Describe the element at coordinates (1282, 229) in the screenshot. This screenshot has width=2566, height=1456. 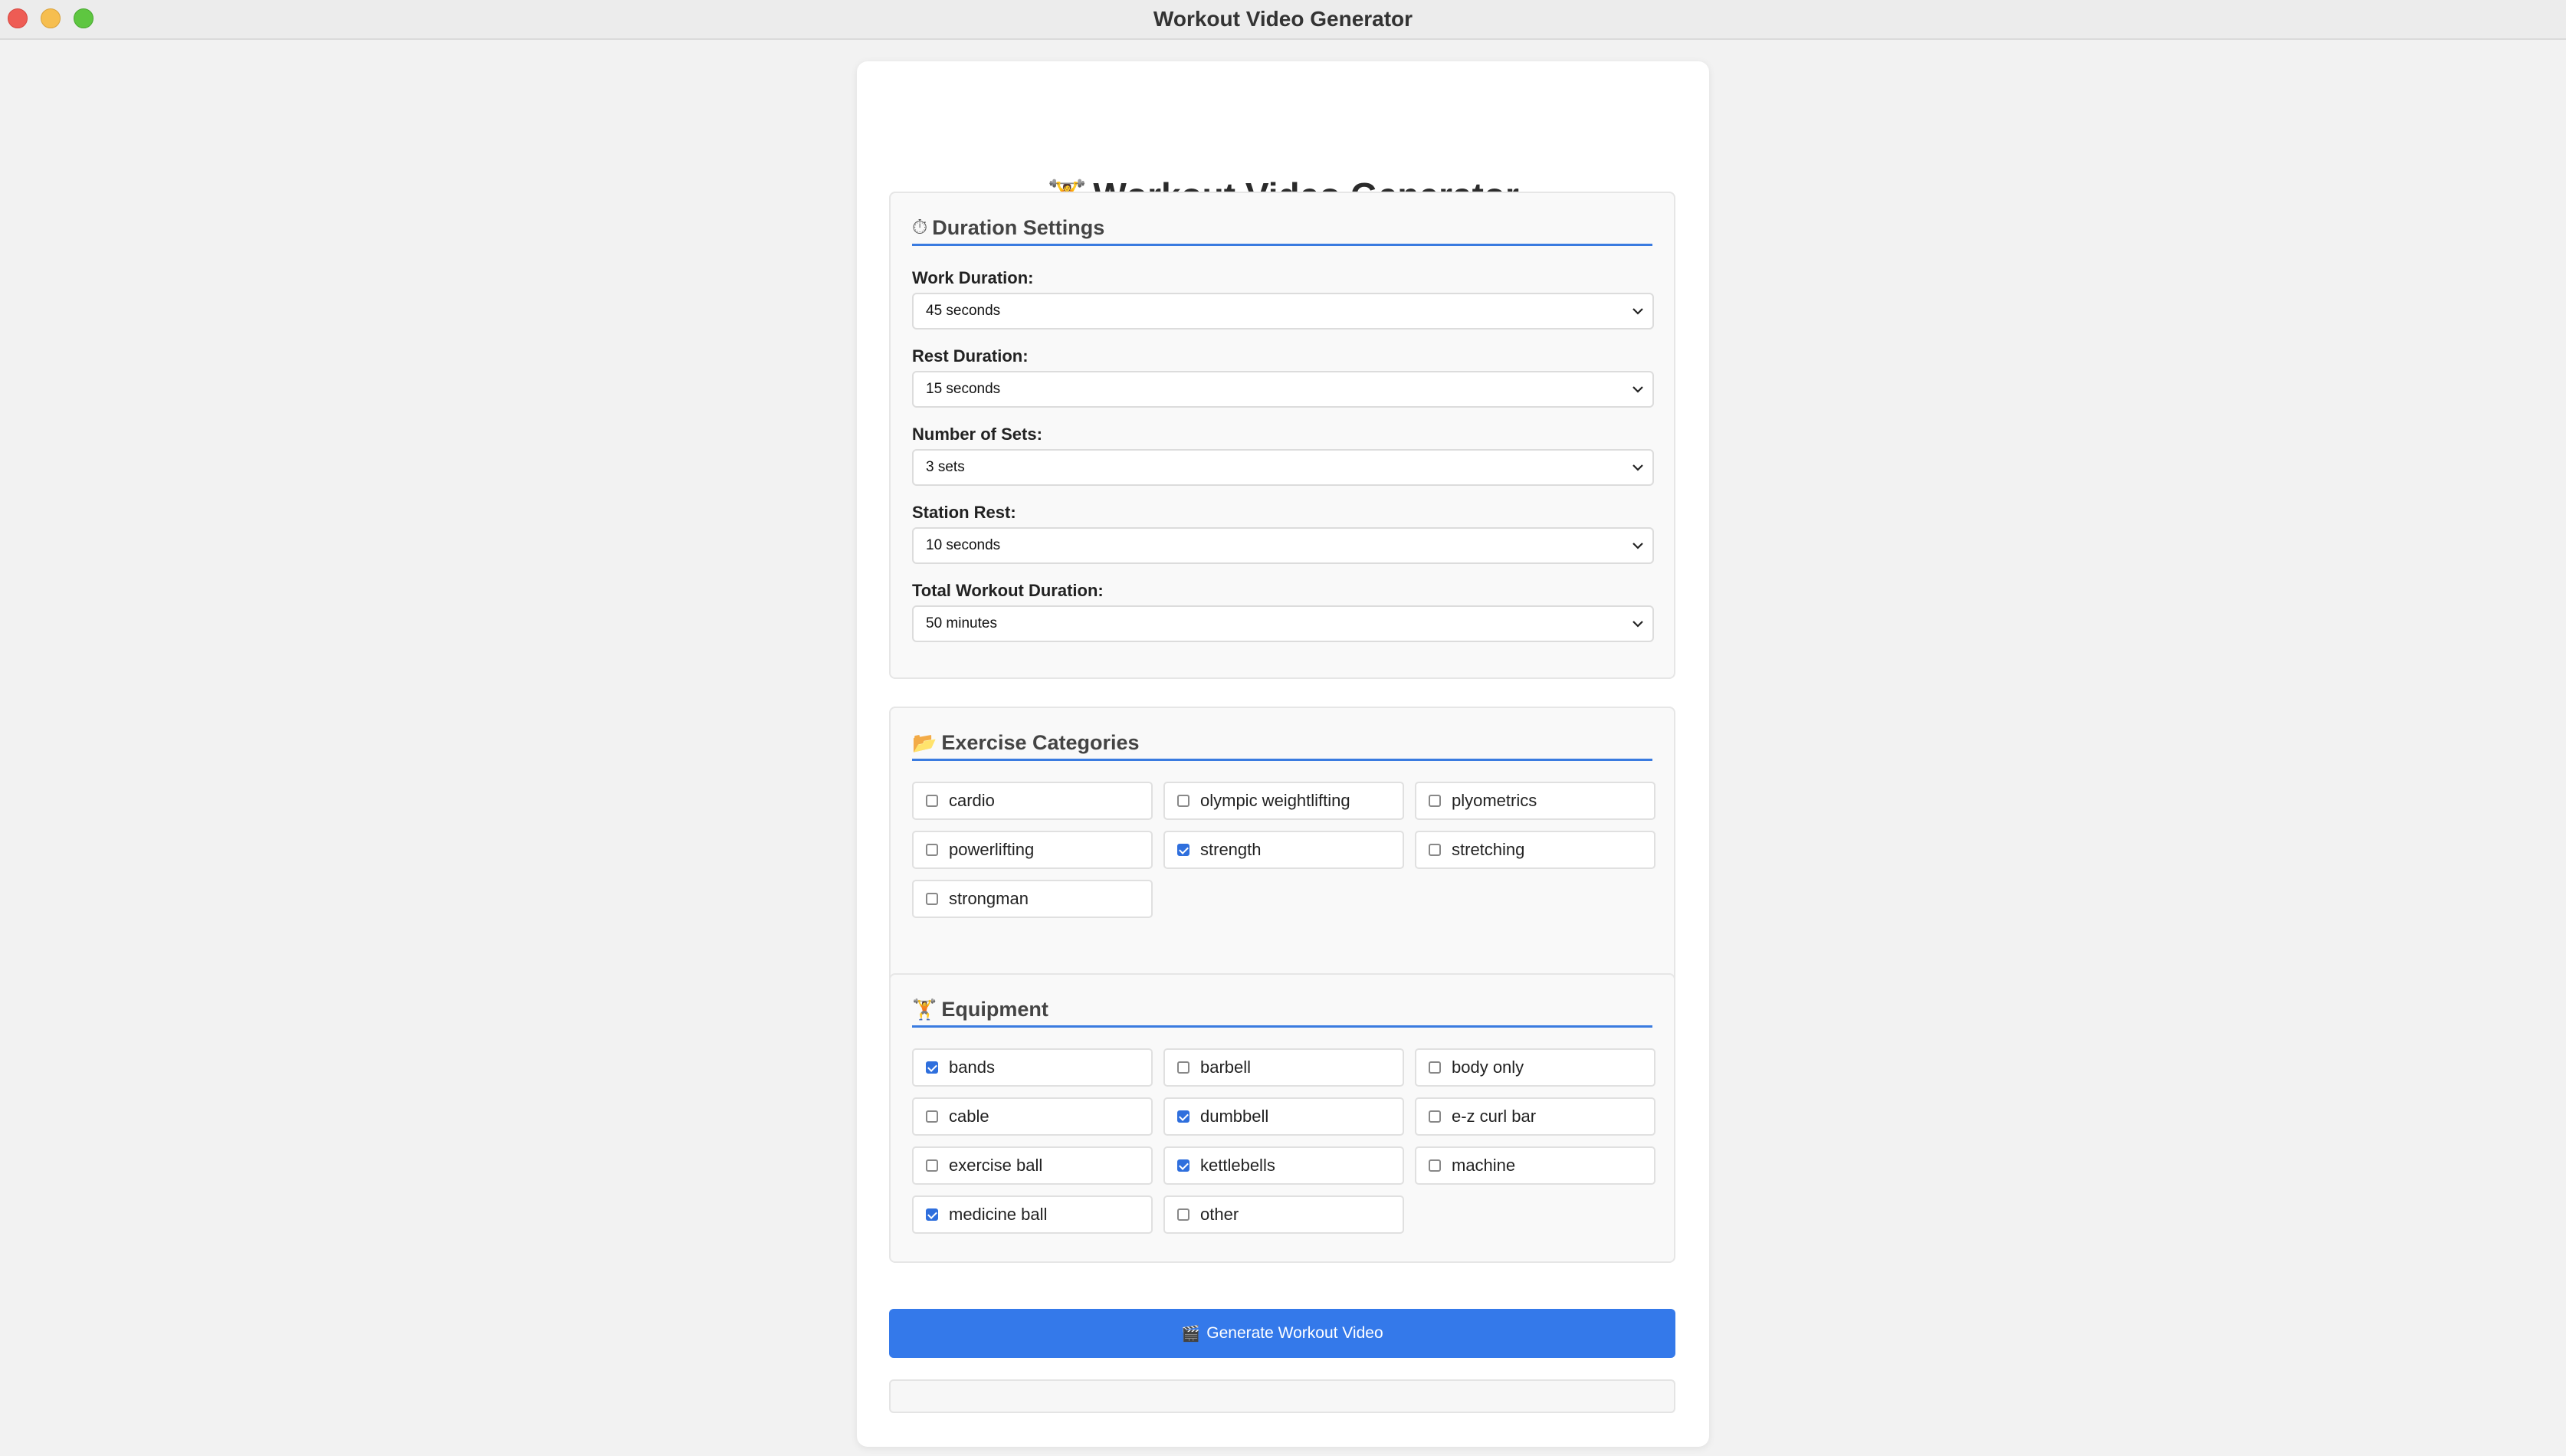
I see `duration-settings-header: ⏱ Duration Settings` at that location.